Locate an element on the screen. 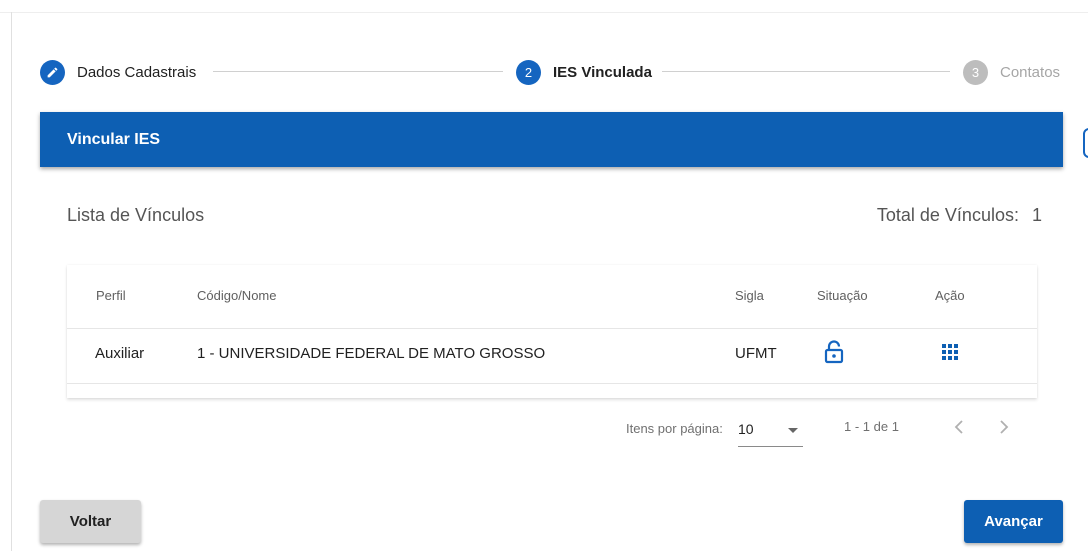 Image resolution: width=1088 pixels, height=551 pixels. step-number: 3 is located at coordinates (975, 72).